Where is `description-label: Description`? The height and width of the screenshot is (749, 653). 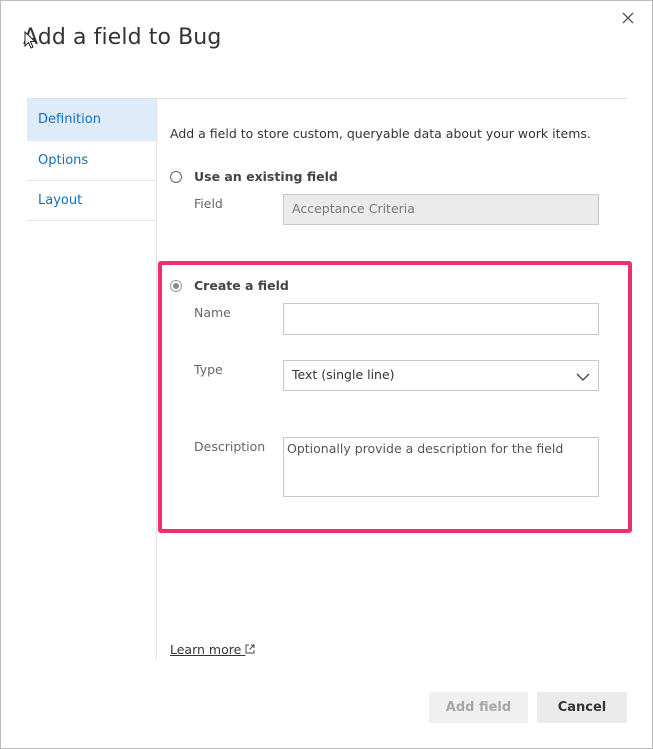
description-label: Description is located at coordinates (230, 446).